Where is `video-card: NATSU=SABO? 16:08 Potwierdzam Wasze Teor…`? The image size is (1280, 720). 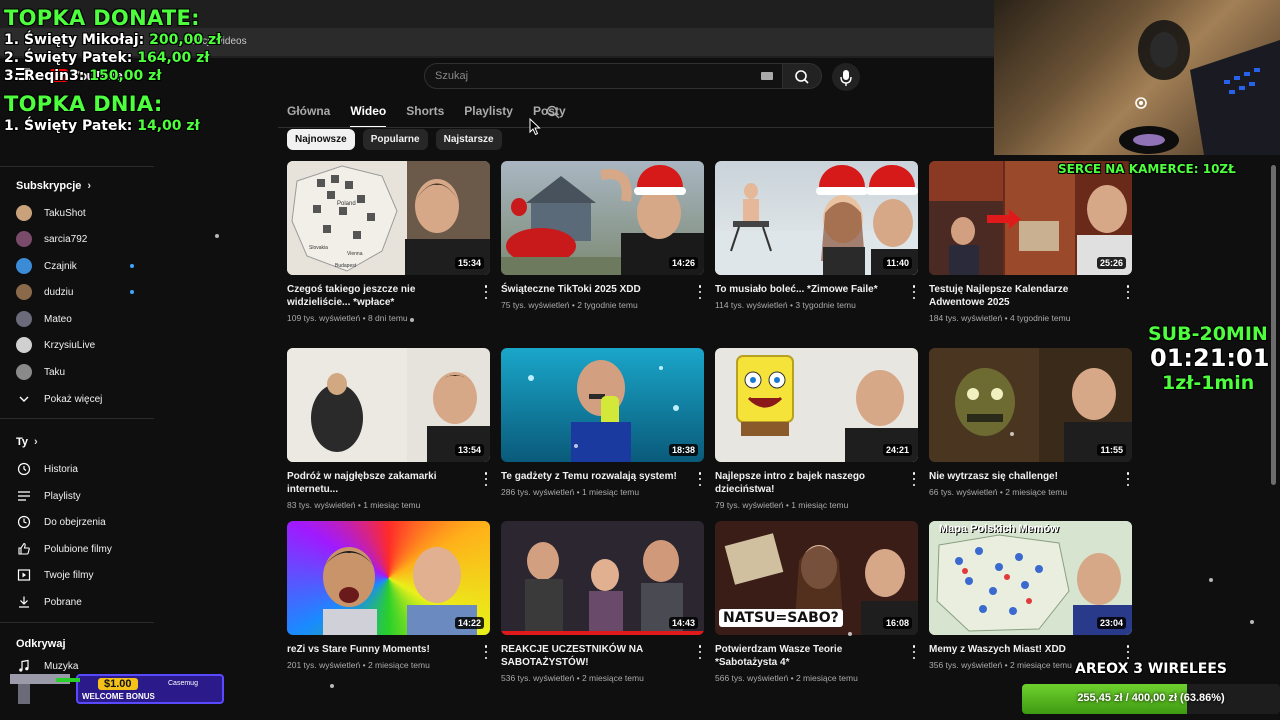
video-card: NATSU=SABO? 16:08 Potwierdzam Wasze Teor… is located at coordinates (817, 602).